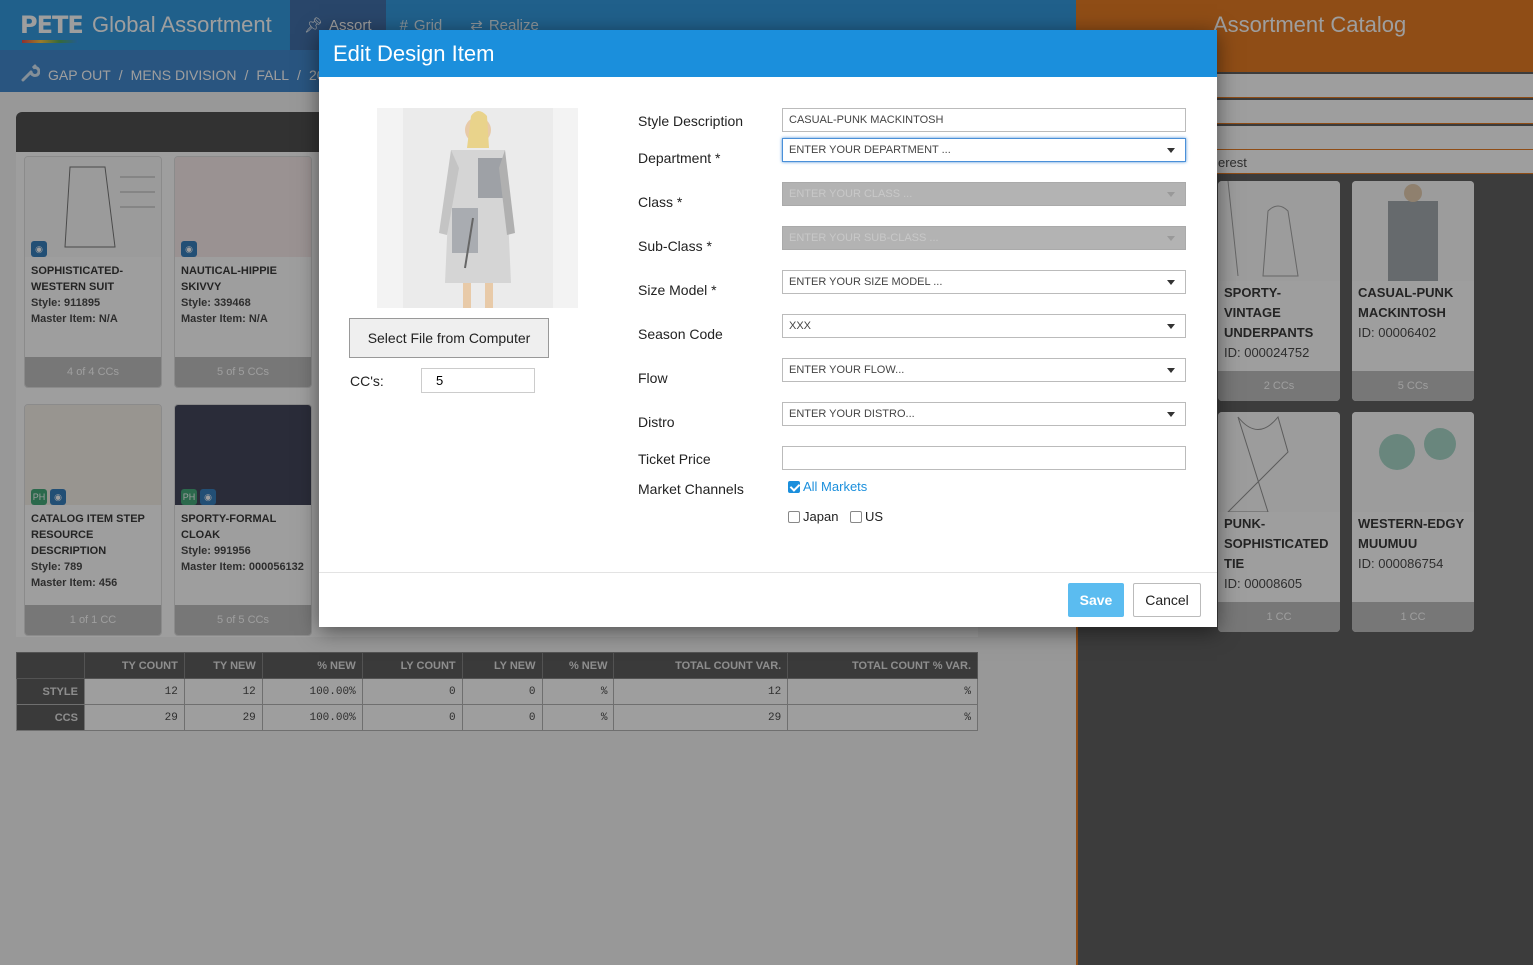  What do you see at coordinates (674, 459) in the screenshot?
I see `ticket-price-label: Ticket Price` at bounding box center [674, 459].